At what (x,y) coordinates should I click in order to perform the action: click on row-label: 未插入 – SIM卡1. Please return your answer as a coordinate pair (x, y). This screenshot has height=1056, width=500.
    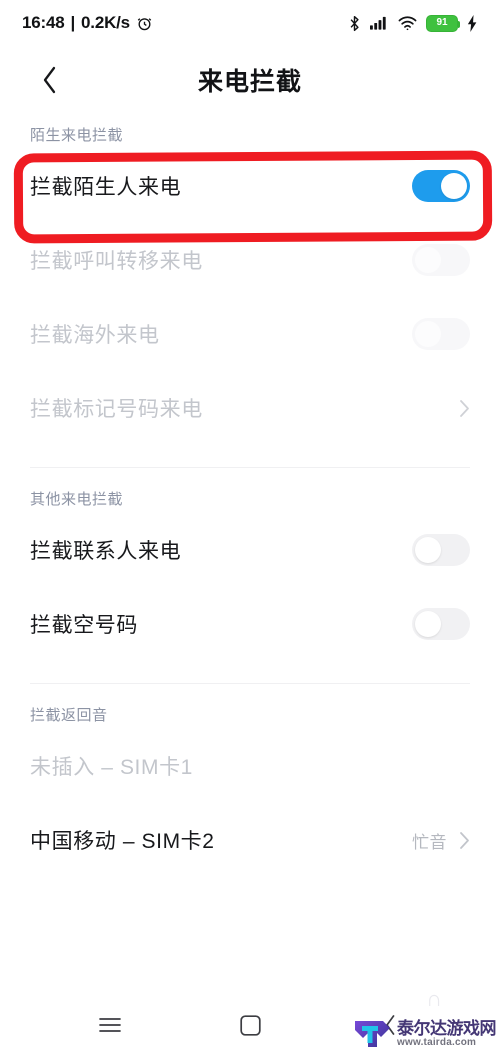
    Looking at the image, I should click on (111, 767).